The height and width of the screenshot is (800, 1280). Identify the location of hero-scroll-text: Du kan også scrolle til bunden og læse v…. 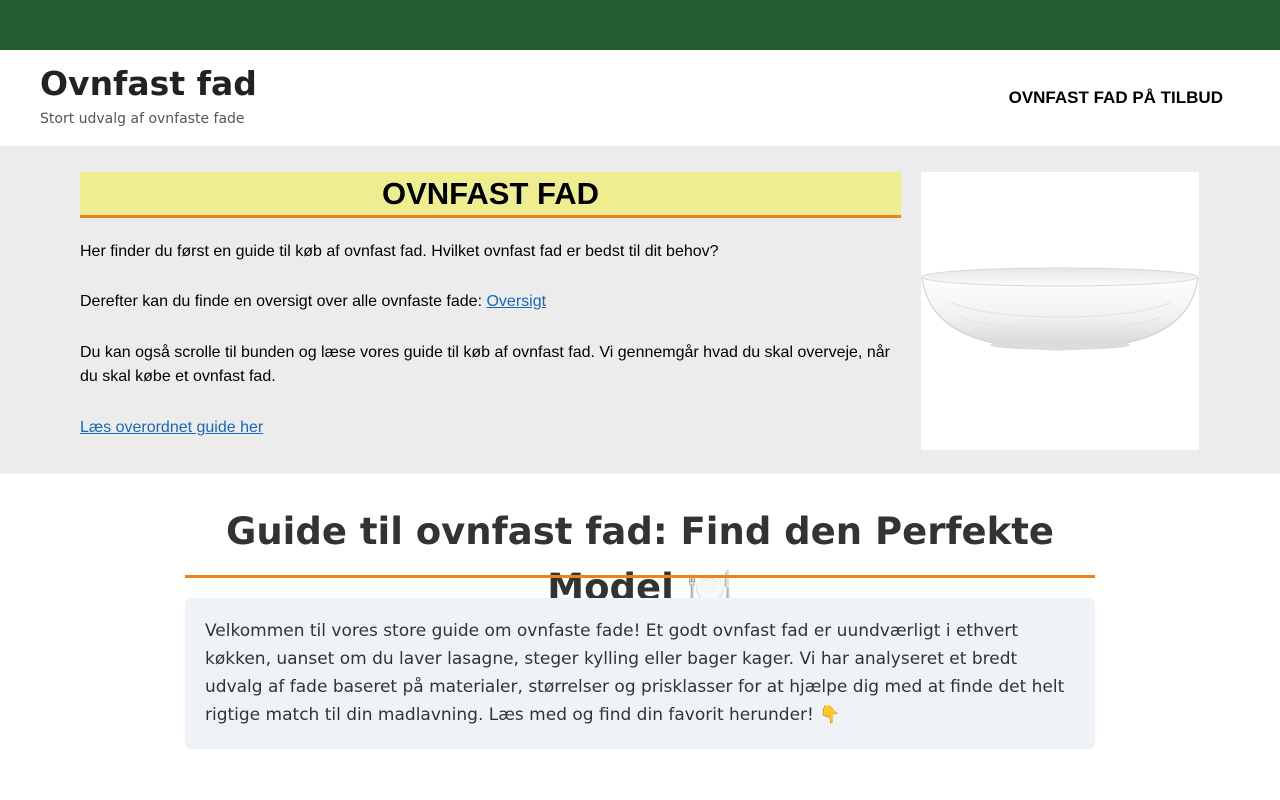
(485, 364).